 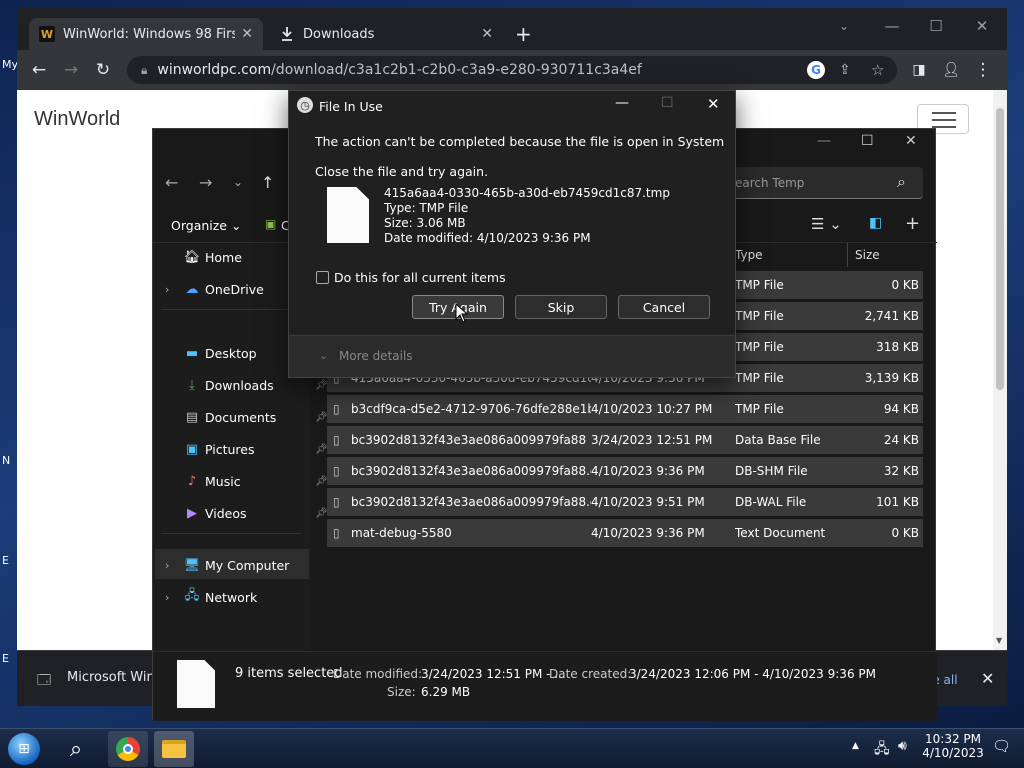 What do you see at coordinates (322, 277) in the screenshot?
I see `apply-all-checkbox` at bounding box center [322, 277].